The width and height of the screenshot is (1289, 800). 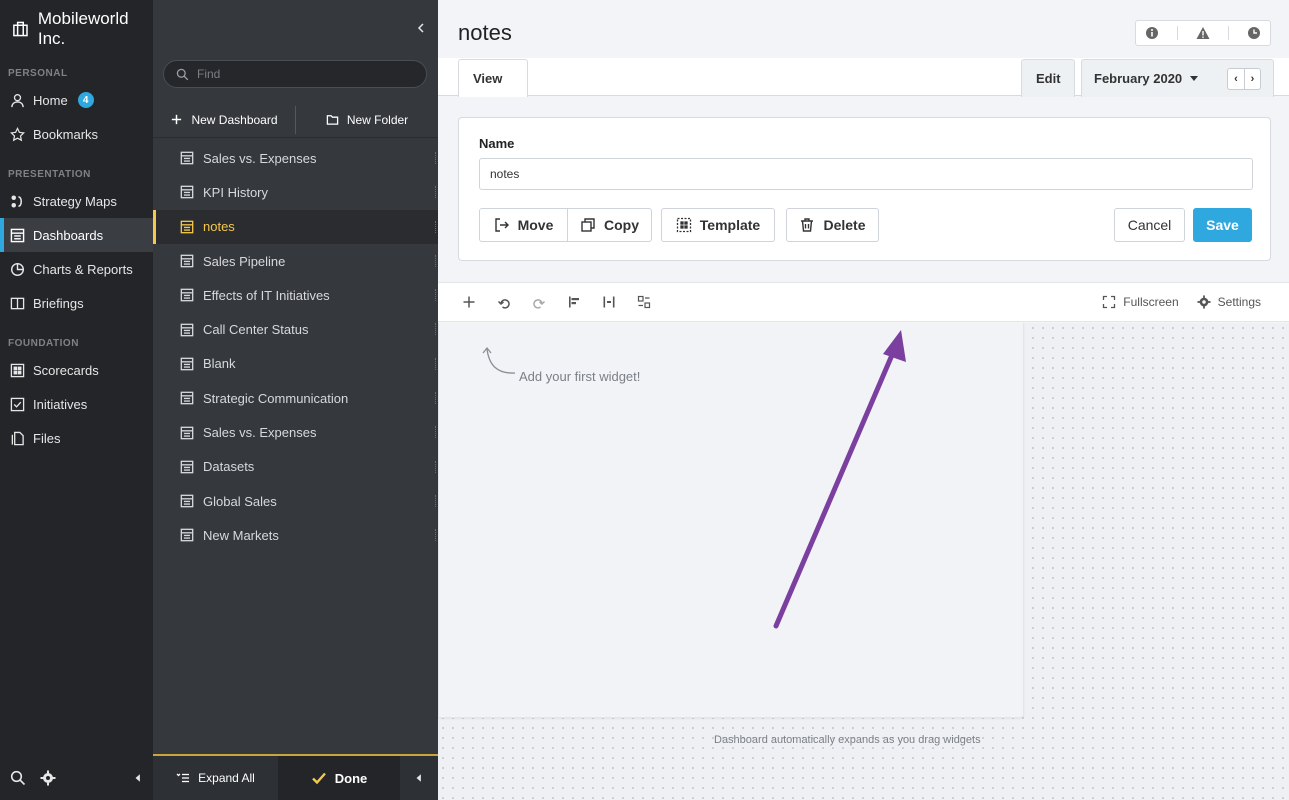 What do you see at coordinates (38, 73) in the screenshot?
I see `section-personal: PERSONAL` at bounding box center [38, 73].